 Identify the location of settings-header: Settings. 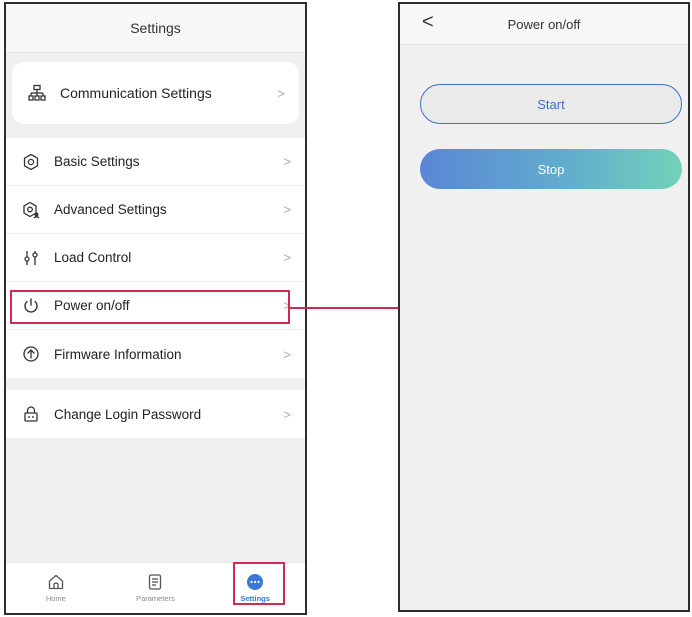
(155, 28).